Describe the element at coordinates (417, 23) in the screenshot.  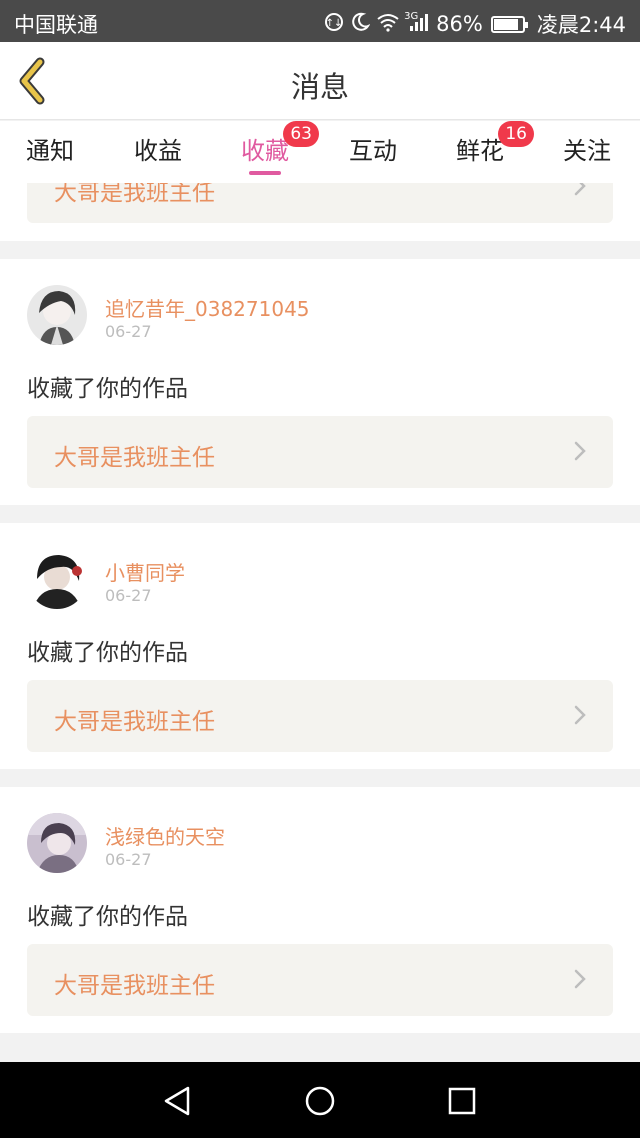
I see `signal-icon: 3G` at that location.